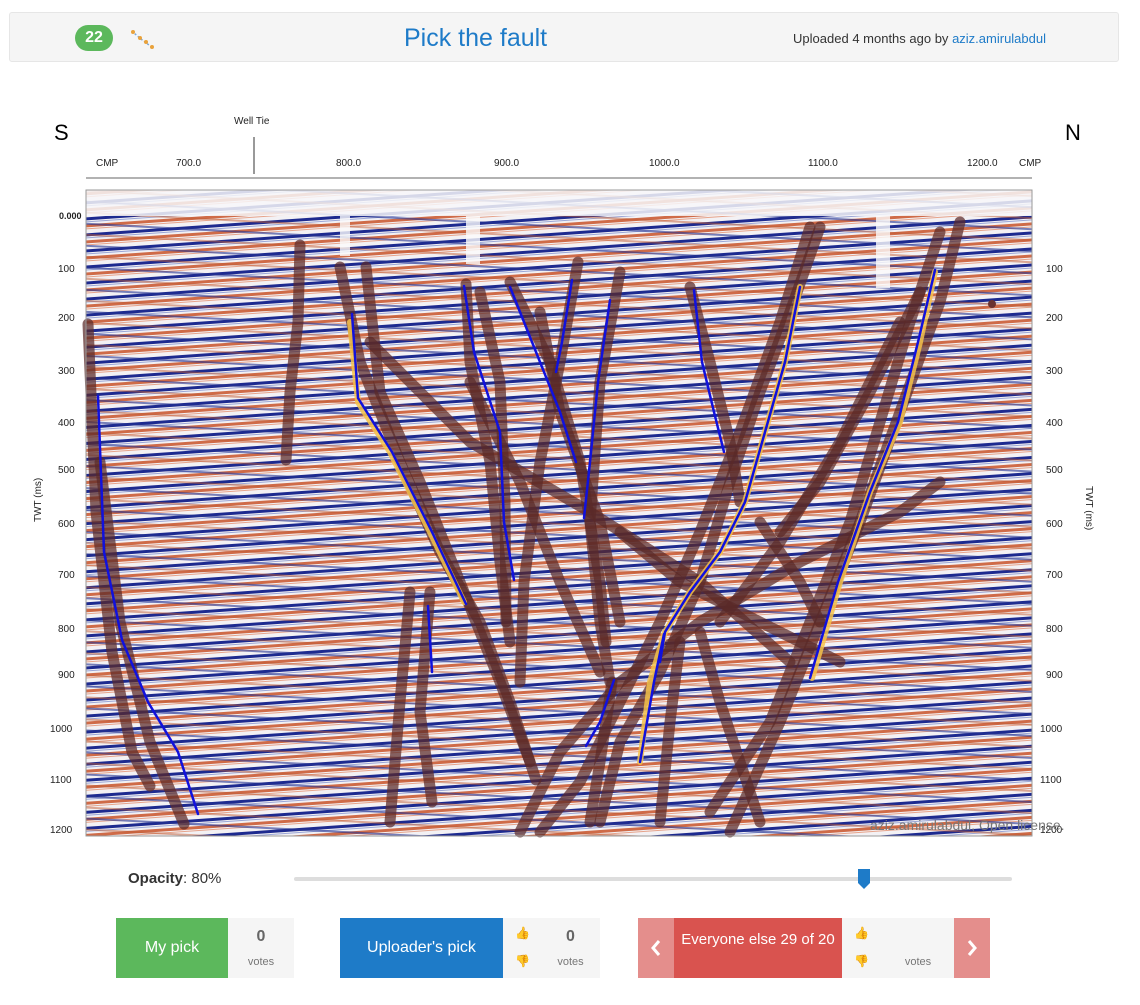  What do you see at coordinates (999, 38) in the screenshot?
I see `uploader-link: aziz.amirulabdul` at bounding box center [999, 38].